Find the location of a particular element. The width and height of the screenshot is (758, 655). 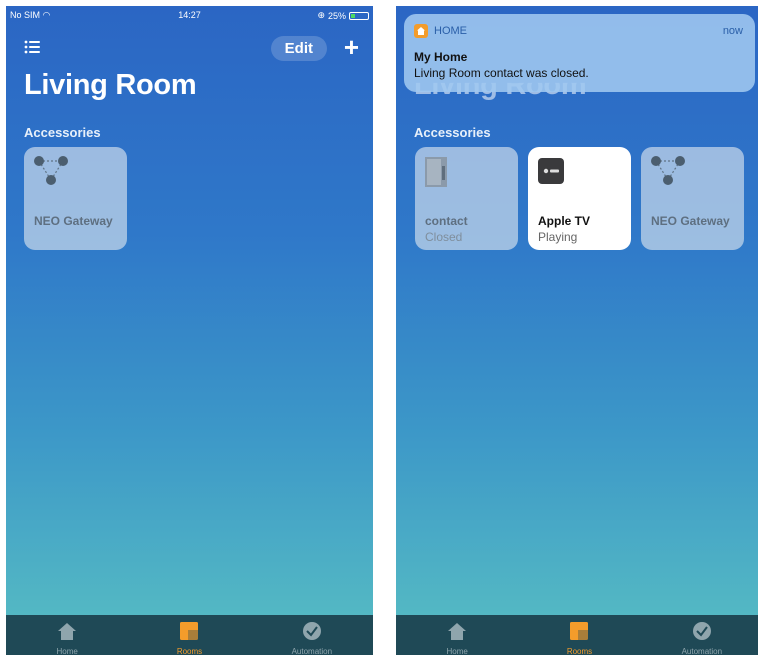

tile-state: Closed is located at coordinates (444, 237).